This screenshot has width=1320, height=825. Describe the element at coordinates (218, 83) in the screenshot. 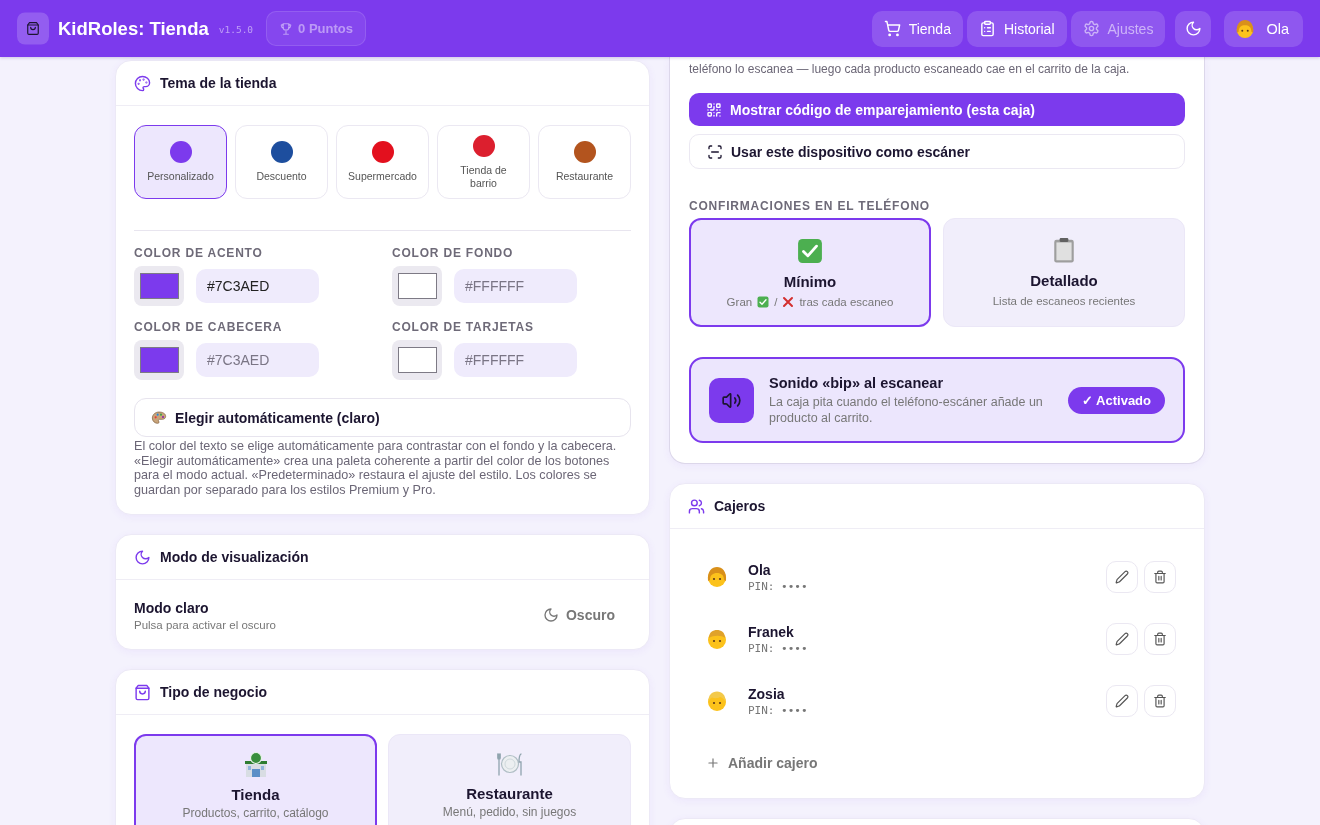

I see `card-title: Tema de la tienda` at that location.